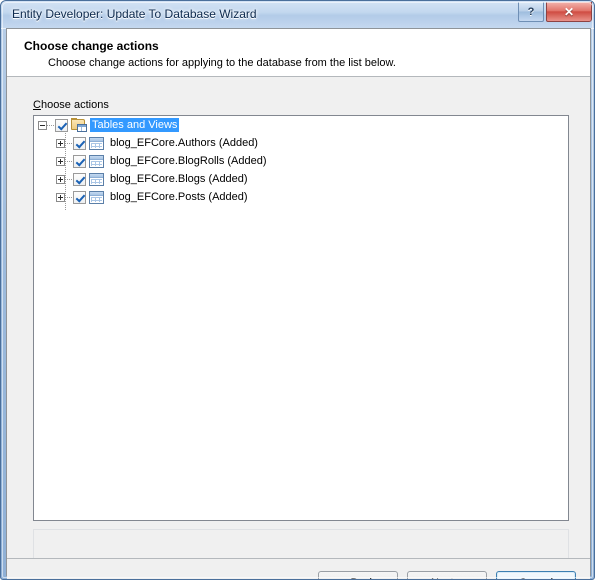  I want to click on close-button: ✕, so click(569, 12).